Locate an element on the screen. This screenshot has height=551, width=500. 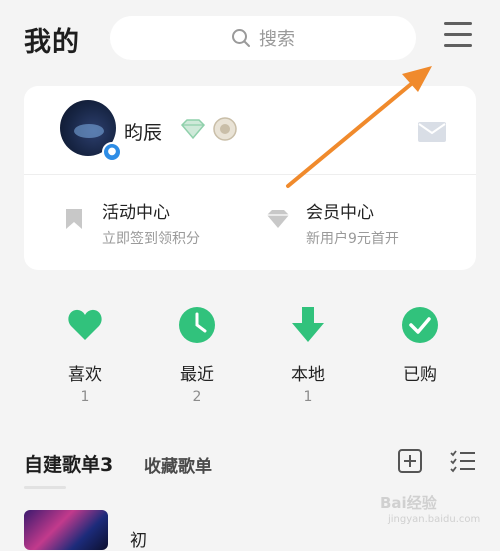
card-divider is located at coordinates (250, 174).